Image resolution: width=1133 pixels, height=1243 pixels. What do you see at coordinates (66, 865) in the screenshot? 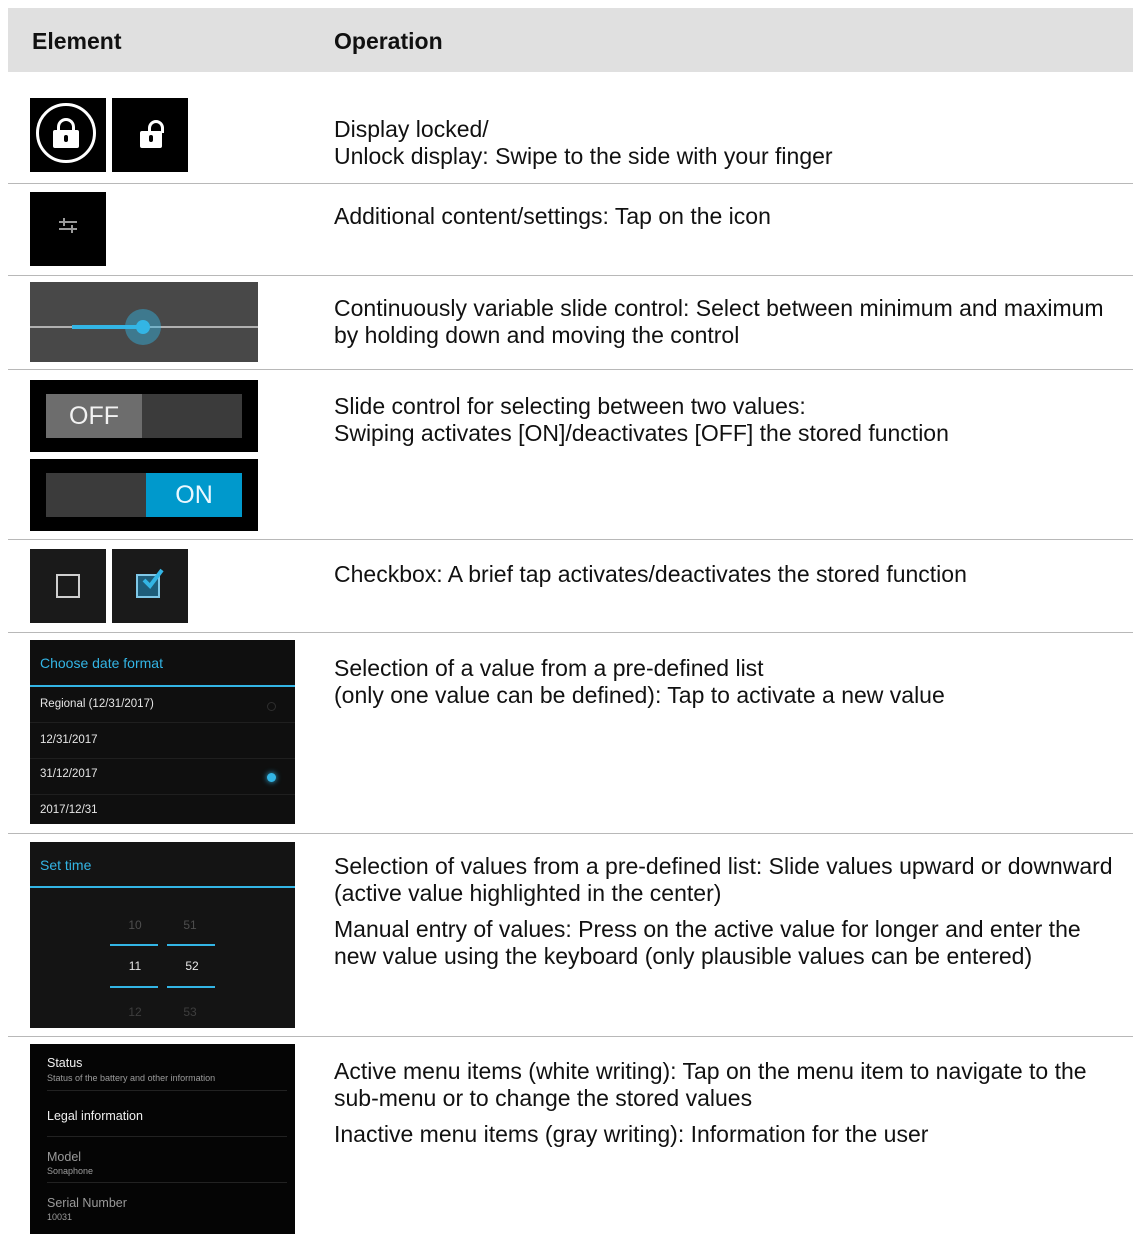
I see `dialog-title: Set time` at bounding box center [66, 865].